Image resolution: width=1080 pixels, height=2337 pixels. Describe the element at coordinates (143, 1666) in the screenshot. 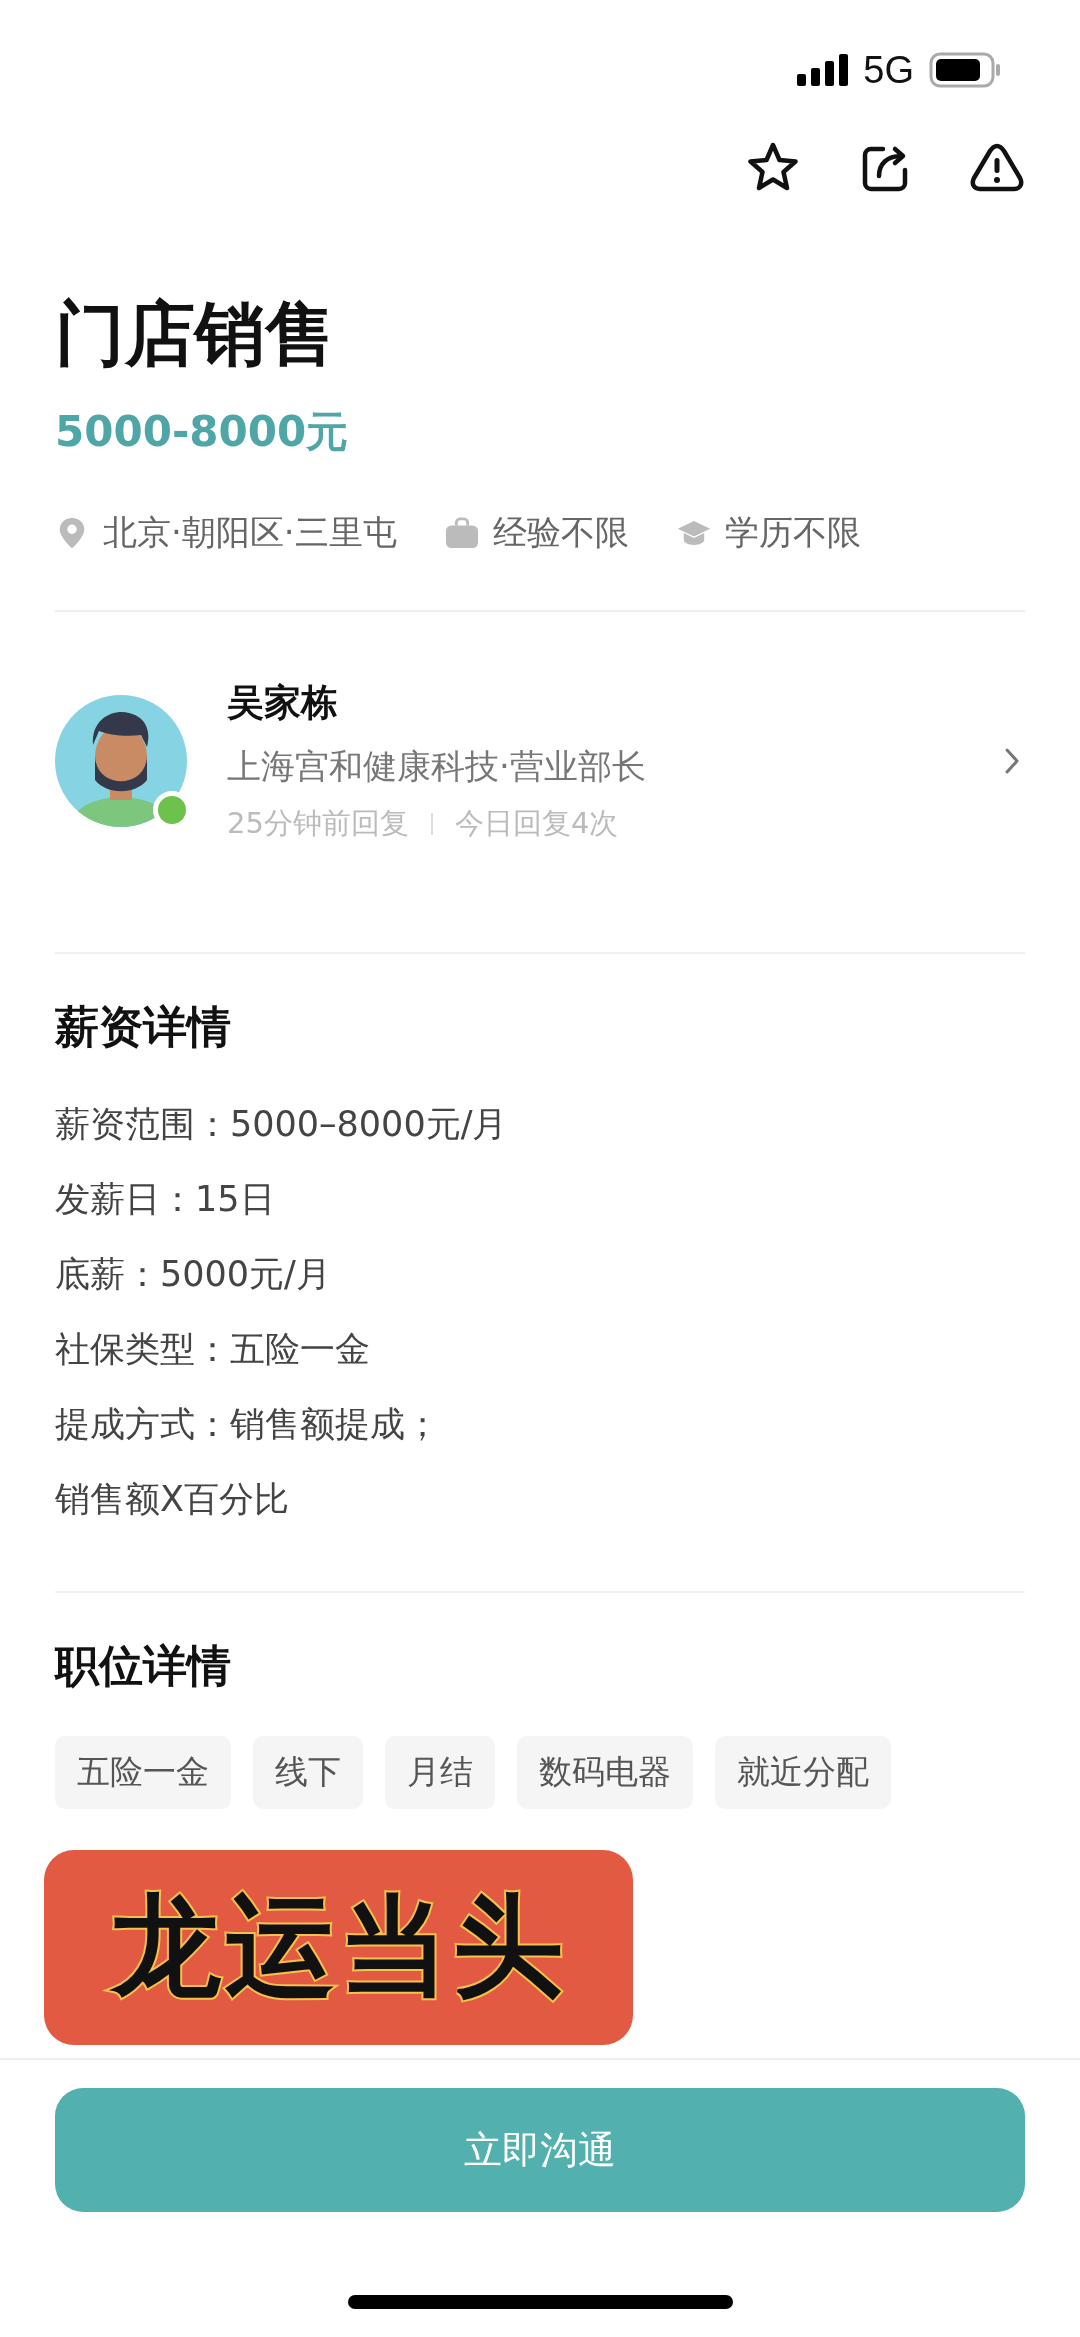

I see `section-heading: 职位详情` at that location.